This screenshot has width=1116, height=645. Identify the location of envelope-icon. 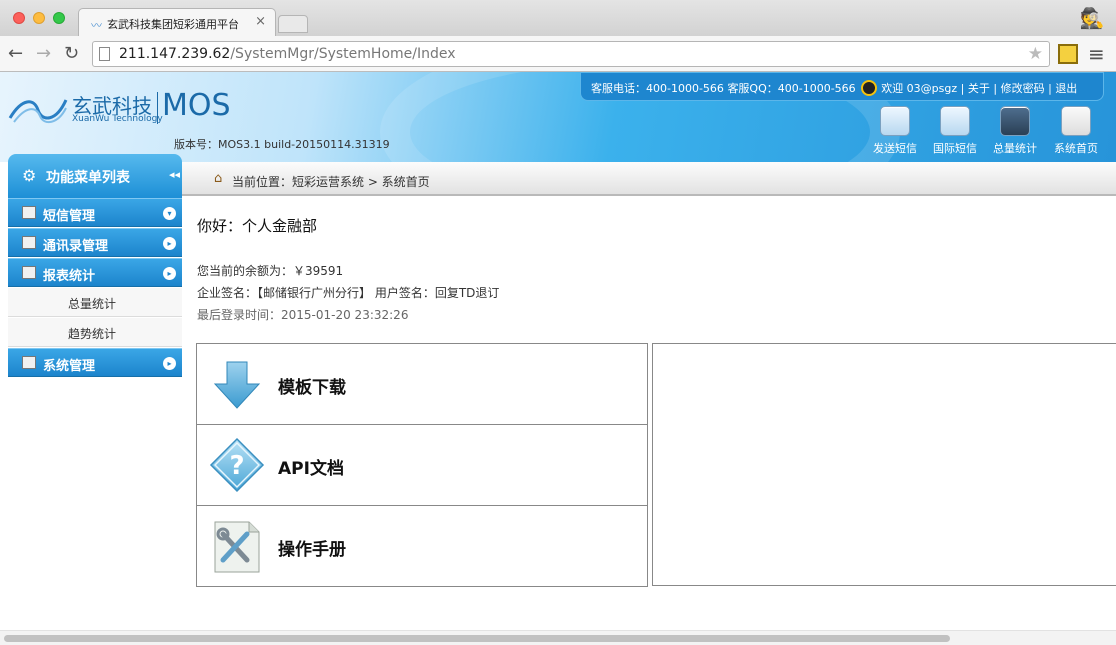
(29, 212).